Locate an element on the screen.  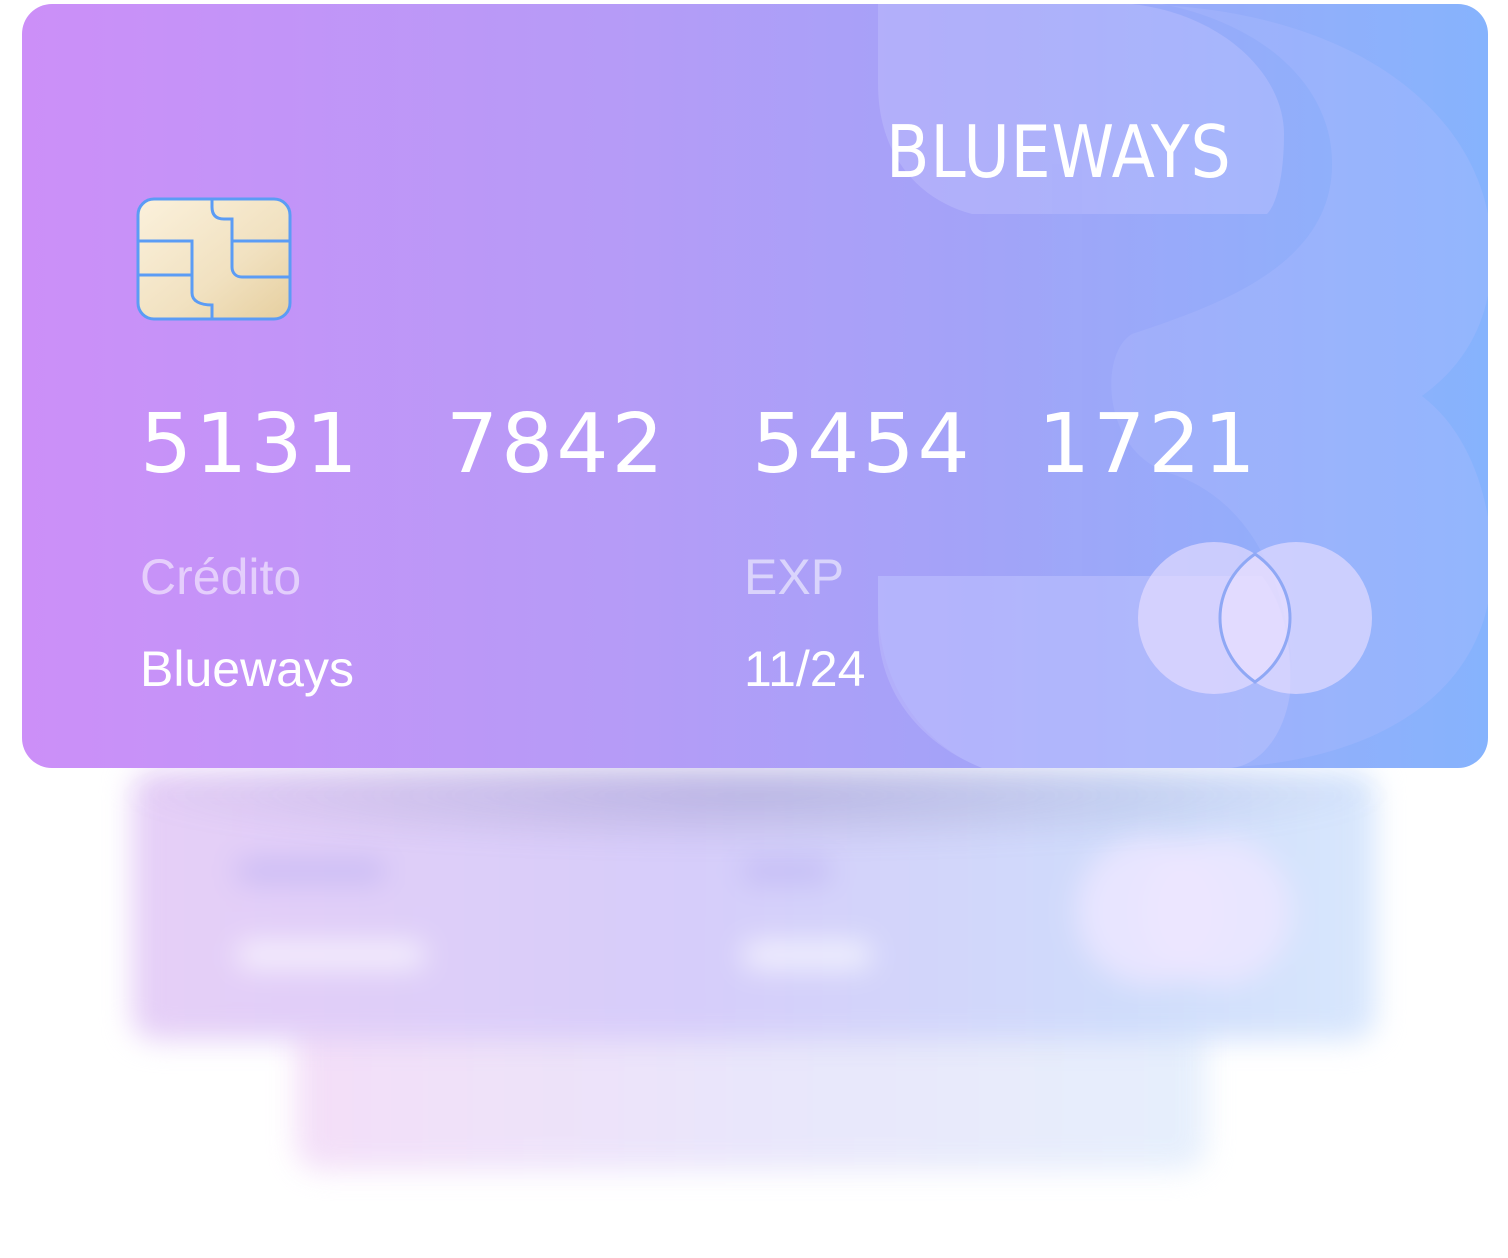
ghost-circle is located at coordinates (1217, 911).